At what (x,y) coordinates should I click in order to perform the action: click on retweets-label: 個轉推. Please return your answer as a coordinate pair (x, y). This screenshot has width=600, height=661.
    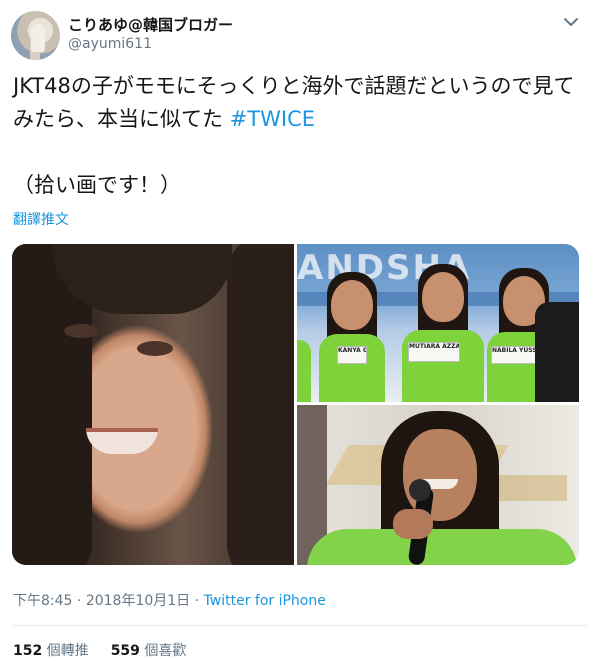
    Looking at the image, I should click on (65, 651).